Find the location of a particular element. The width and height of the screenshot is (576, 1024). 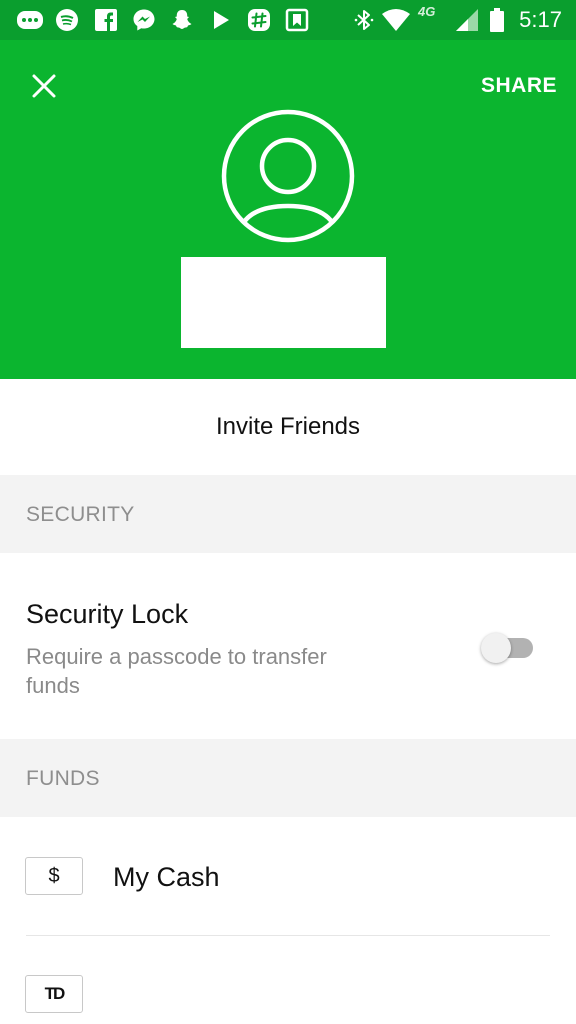

fund-item-td-bank: TD is located at coordinates (288, 980).